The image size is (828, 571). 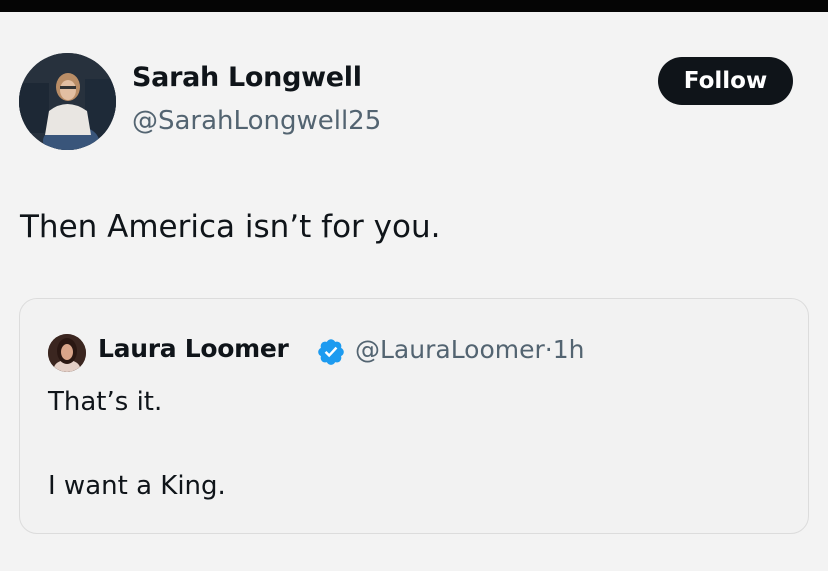 I want to click on quoted-post-text-line1: That’s it., so click(x=105, y=402).